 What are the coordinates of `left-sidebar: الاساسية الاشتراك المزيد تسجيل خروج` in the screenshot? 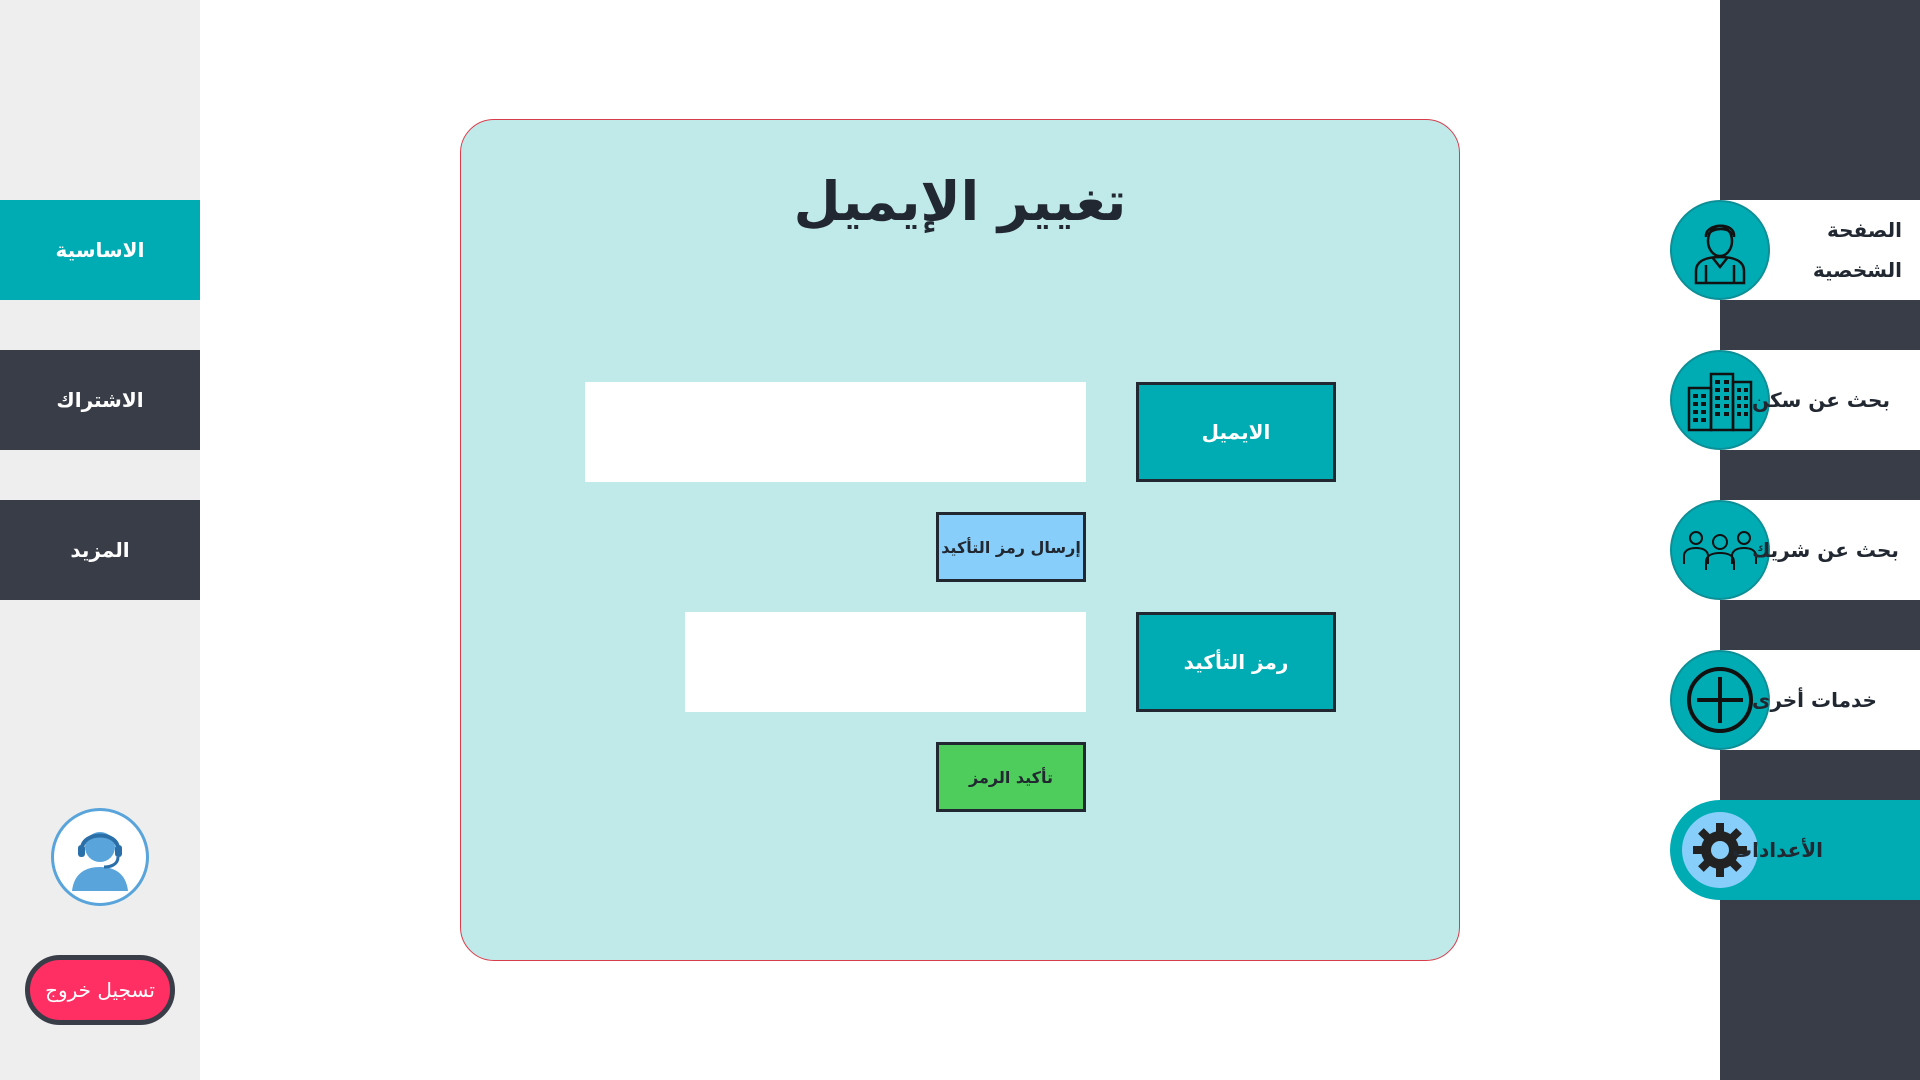 It's located at (100, 540).